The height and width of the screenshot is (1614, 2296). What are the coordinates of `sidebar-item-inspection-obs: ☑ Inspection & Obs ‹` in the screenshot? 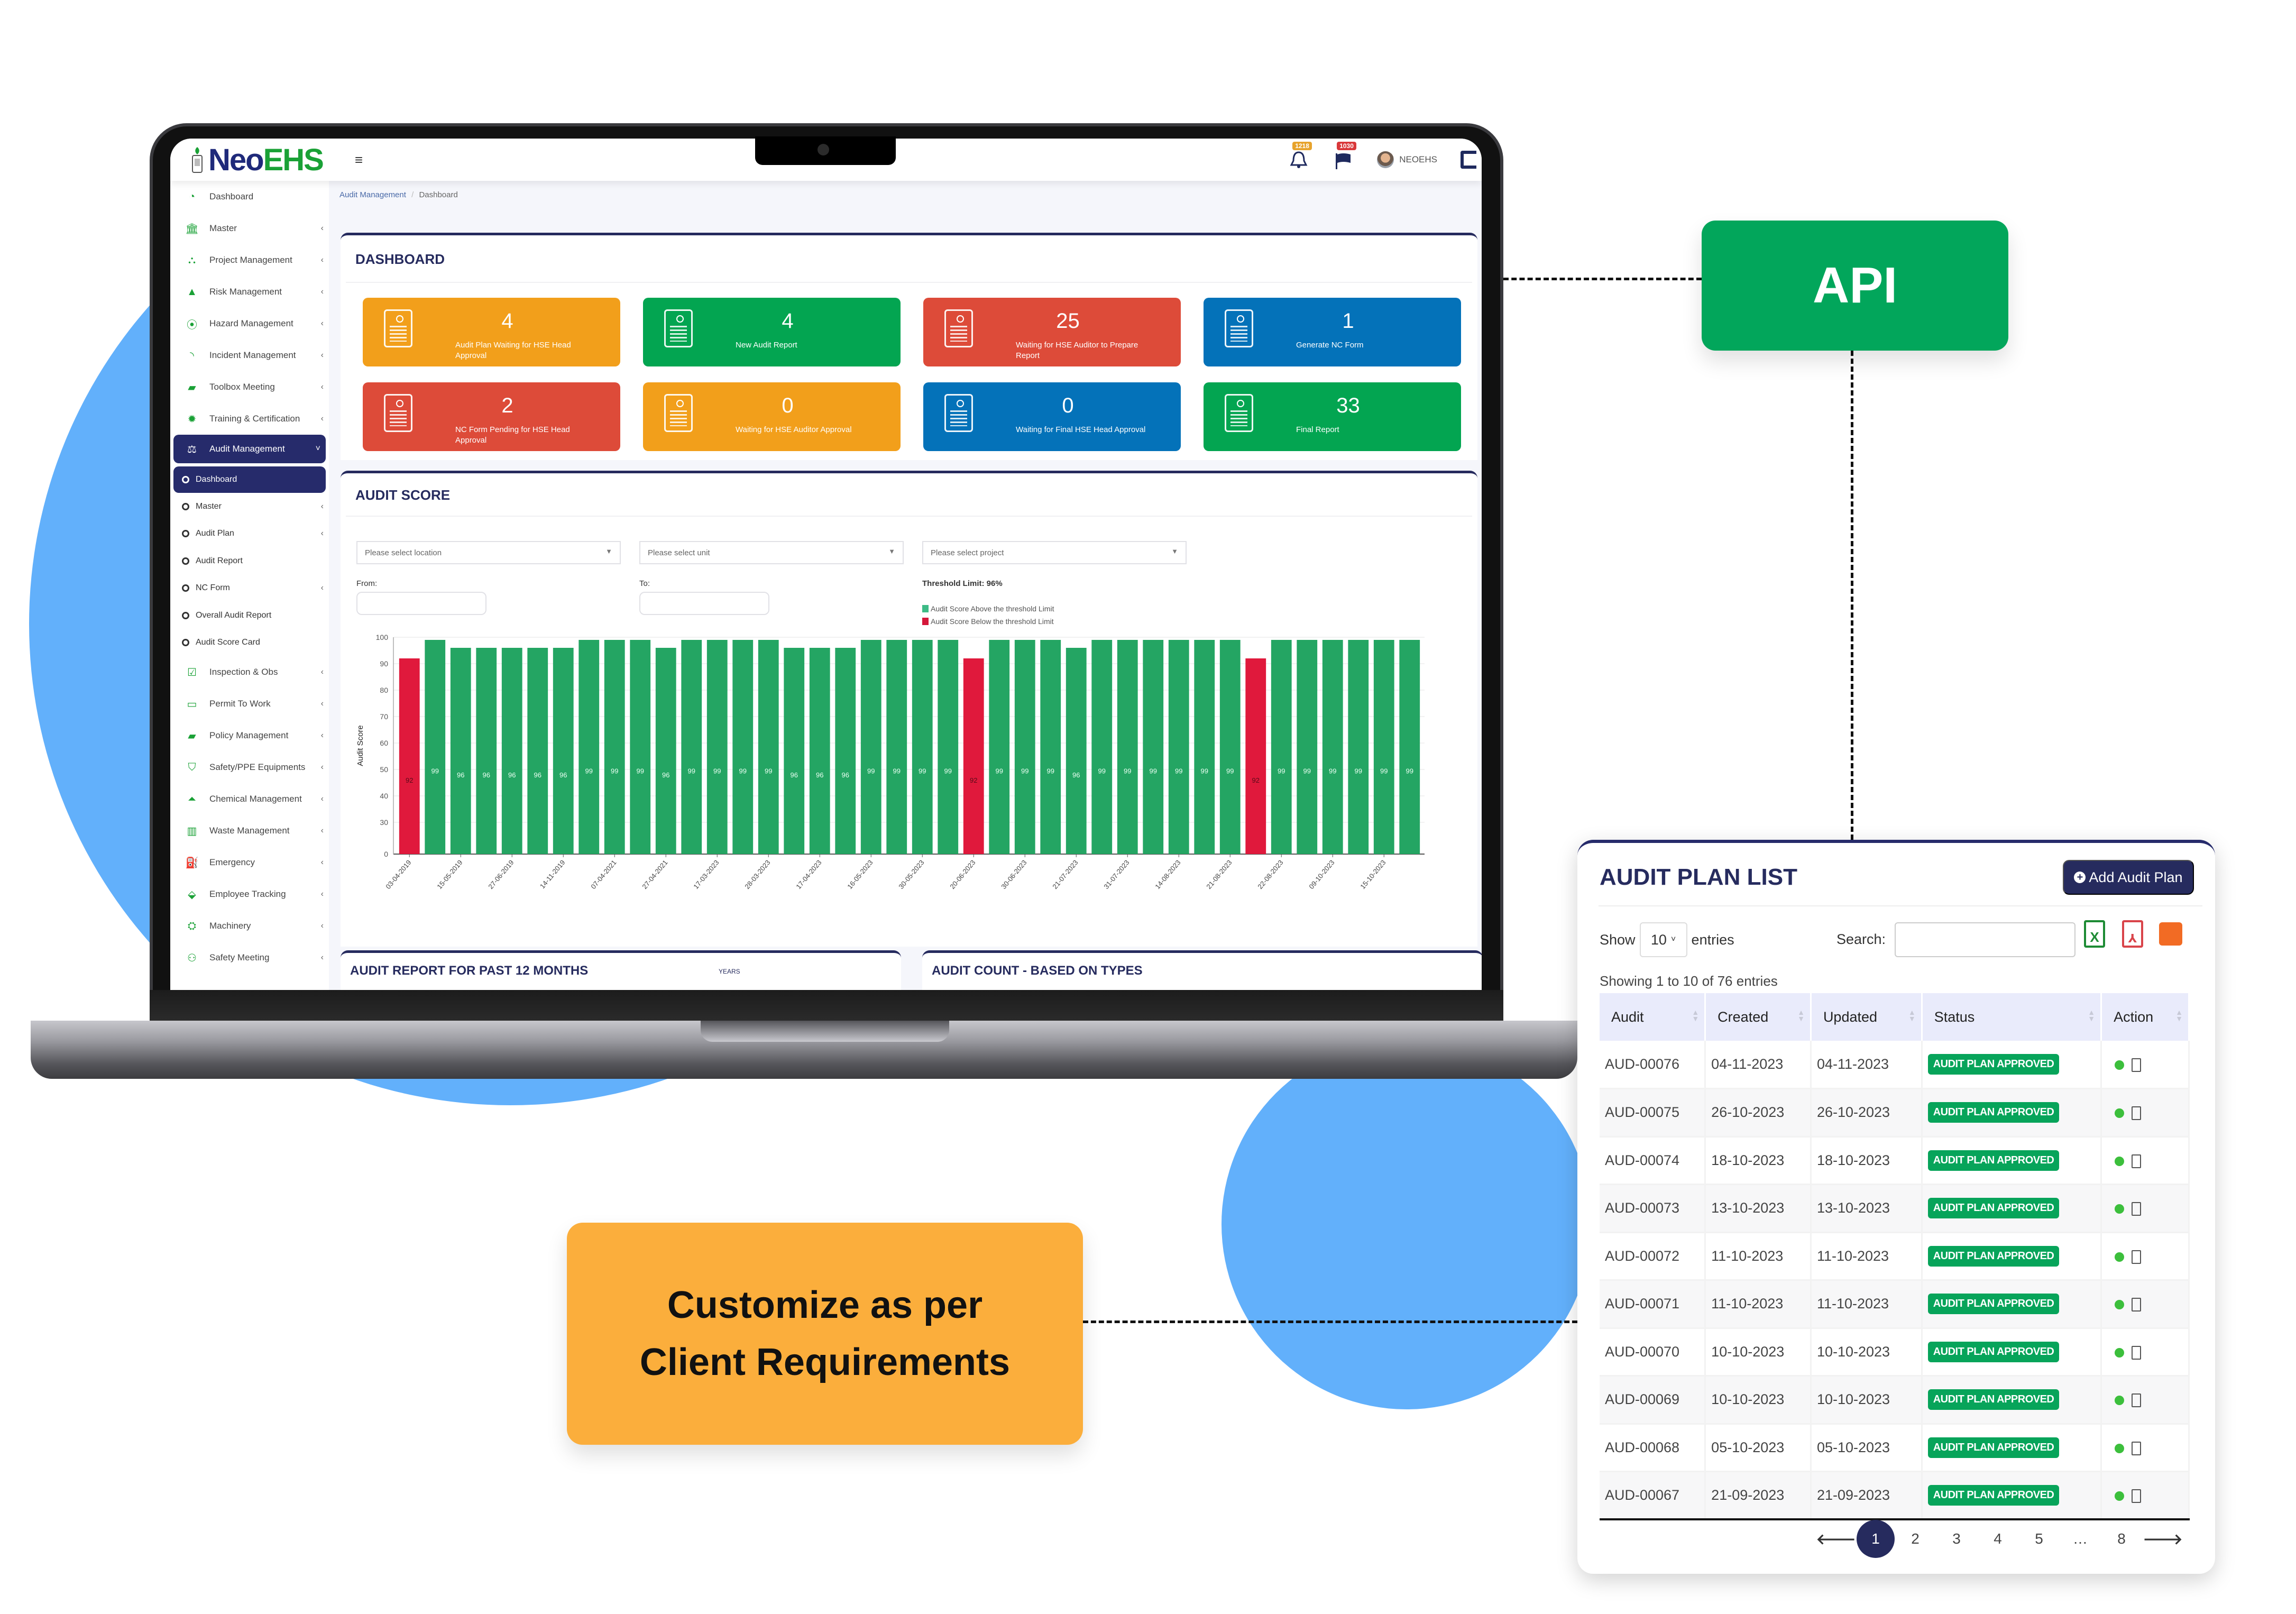 It's located at (250, 672).